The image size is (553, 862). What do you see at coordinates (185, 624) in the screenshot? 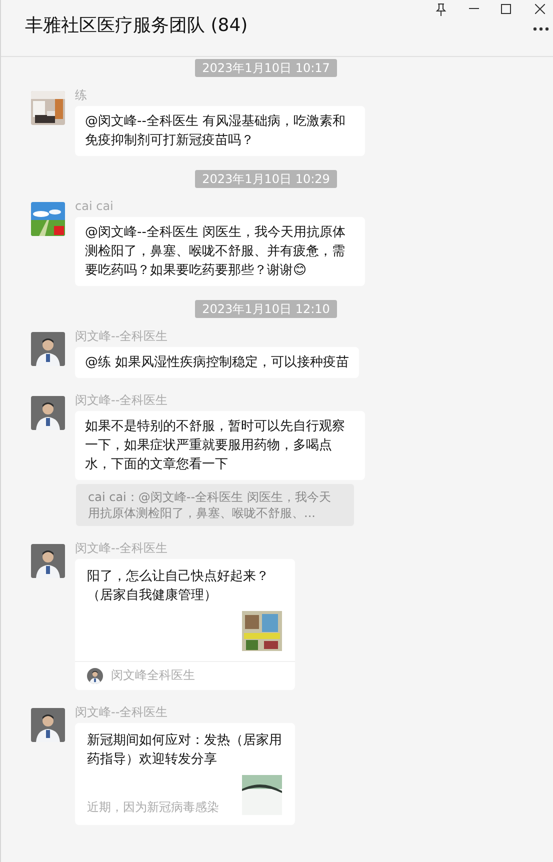
I see `article-card: 阳了，怎么让自己快点好起来？（居家自我健康管理） 闵文峰全科医生` at bounding box center [185, 624].